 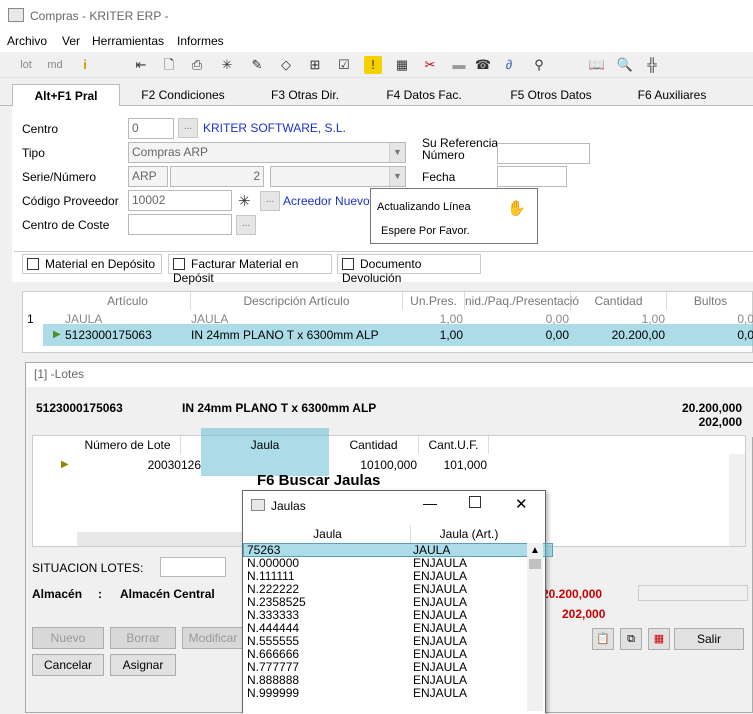 What do you see at coordinates (138, 465) in the screenshot?
I see `cell-numero-lote: 20030126` at bounding box center [138, 465].